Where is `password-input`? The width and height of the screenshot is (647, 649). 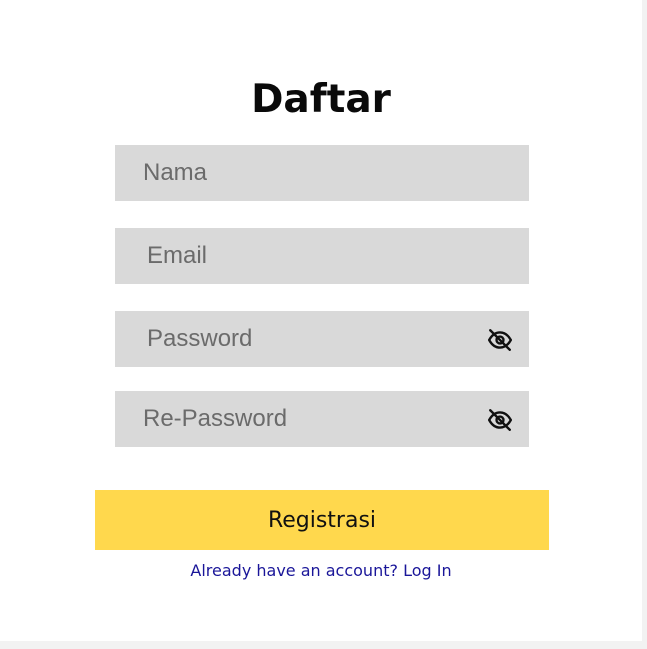 password-input is located at coordinates (322, 339).